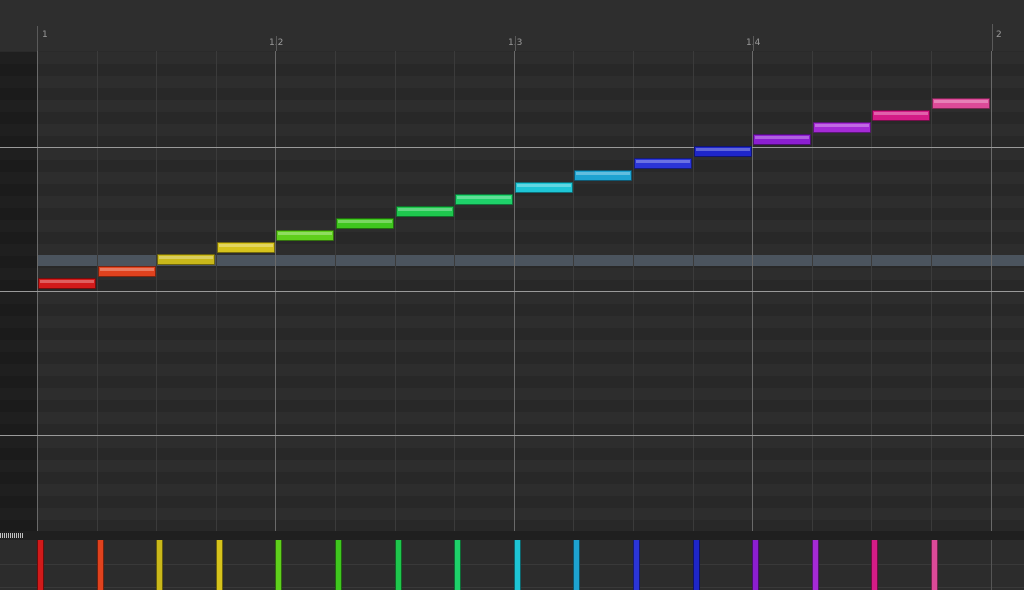  Describe the element at coordinates (512, 535) in the screenshot. I see `lane-divider` at that location.